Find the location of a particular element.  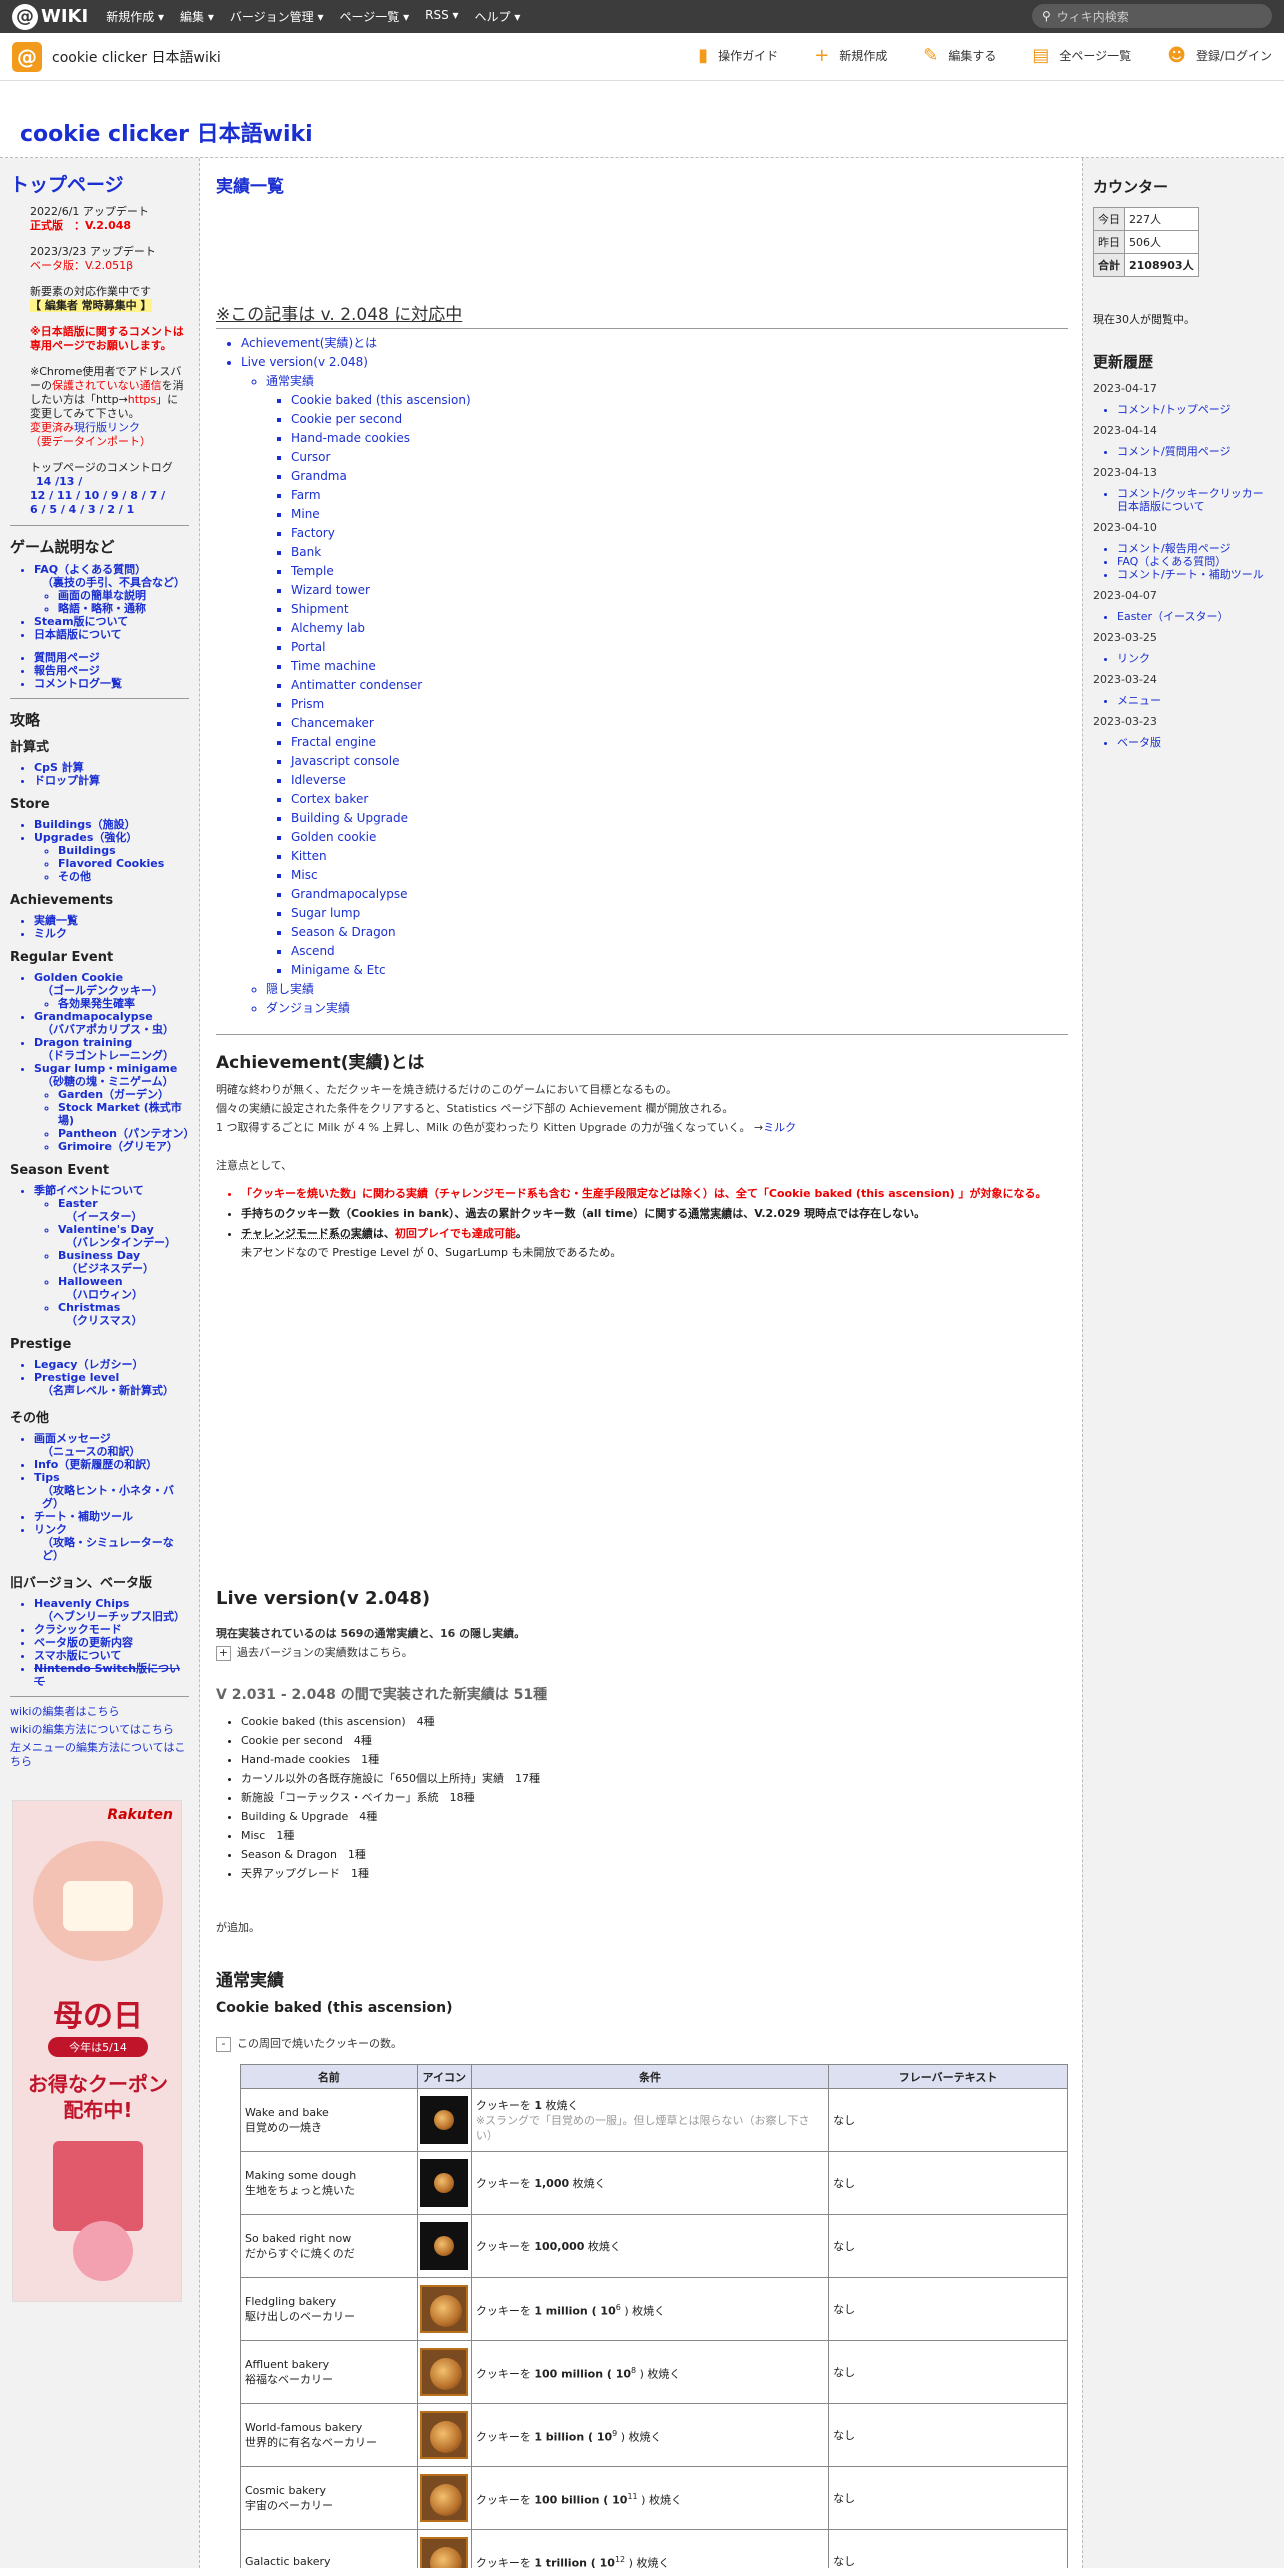

toc-item: Sugar lump is located at coordinates (553, 913).